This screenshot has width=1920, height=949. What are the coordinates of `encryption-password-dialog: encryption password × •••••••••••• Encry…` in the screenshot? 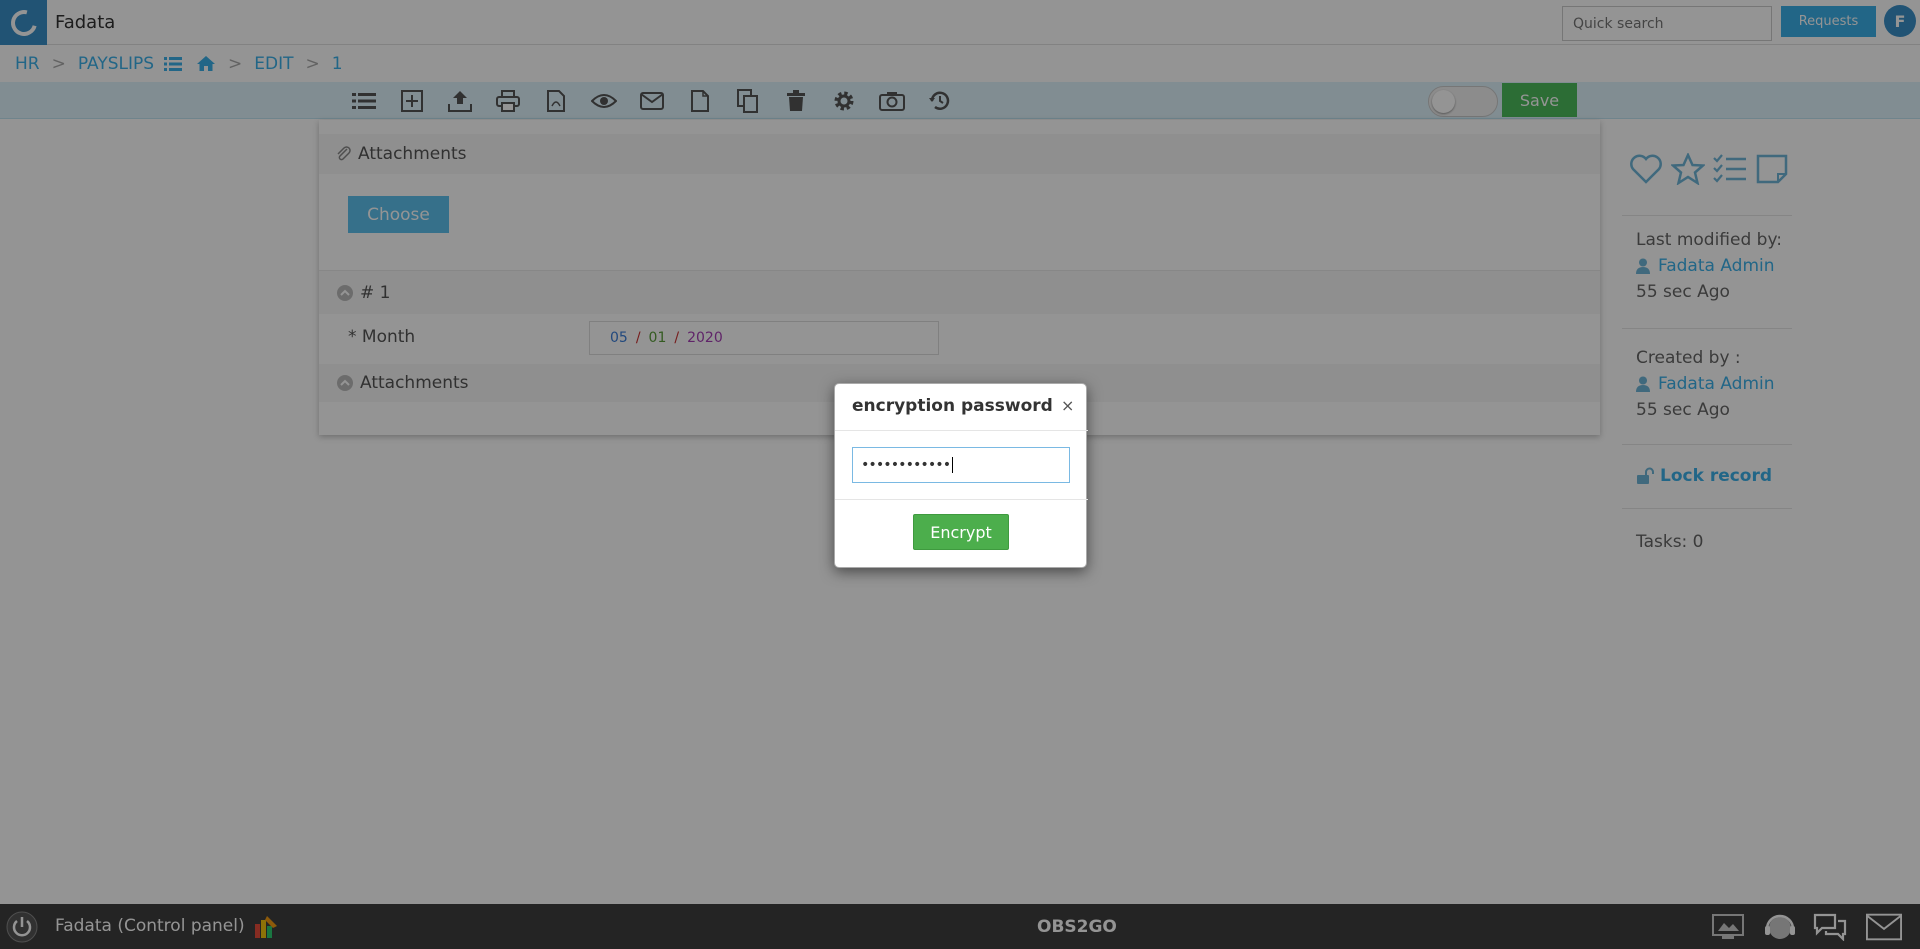 It's located at (961, 475).